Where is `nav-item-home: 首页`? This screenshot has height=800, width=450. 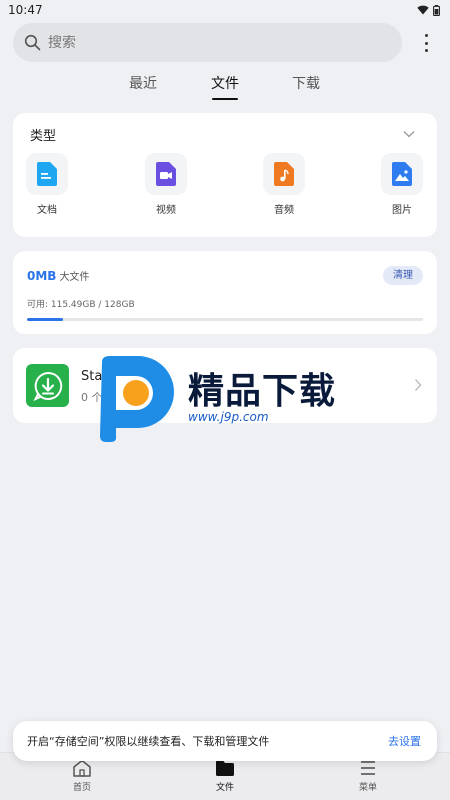
nav-item-home: 首页 is located at coordinates (82, 776).